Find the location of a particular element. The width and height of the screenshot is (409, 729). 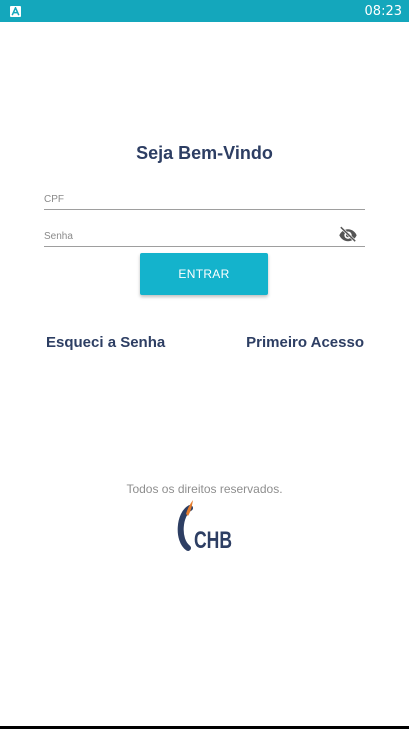

eye-off-icon is located at coordinates (348, 234).